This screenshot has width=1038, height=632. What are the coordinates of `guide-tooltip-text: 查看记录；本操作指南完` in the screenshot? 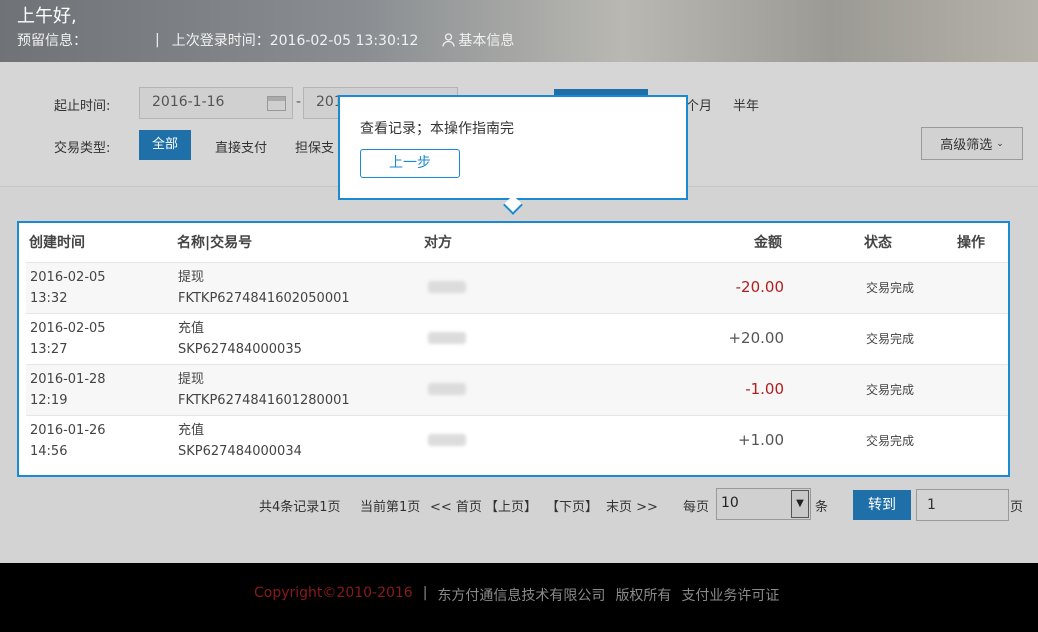 It's located at (437, 129).